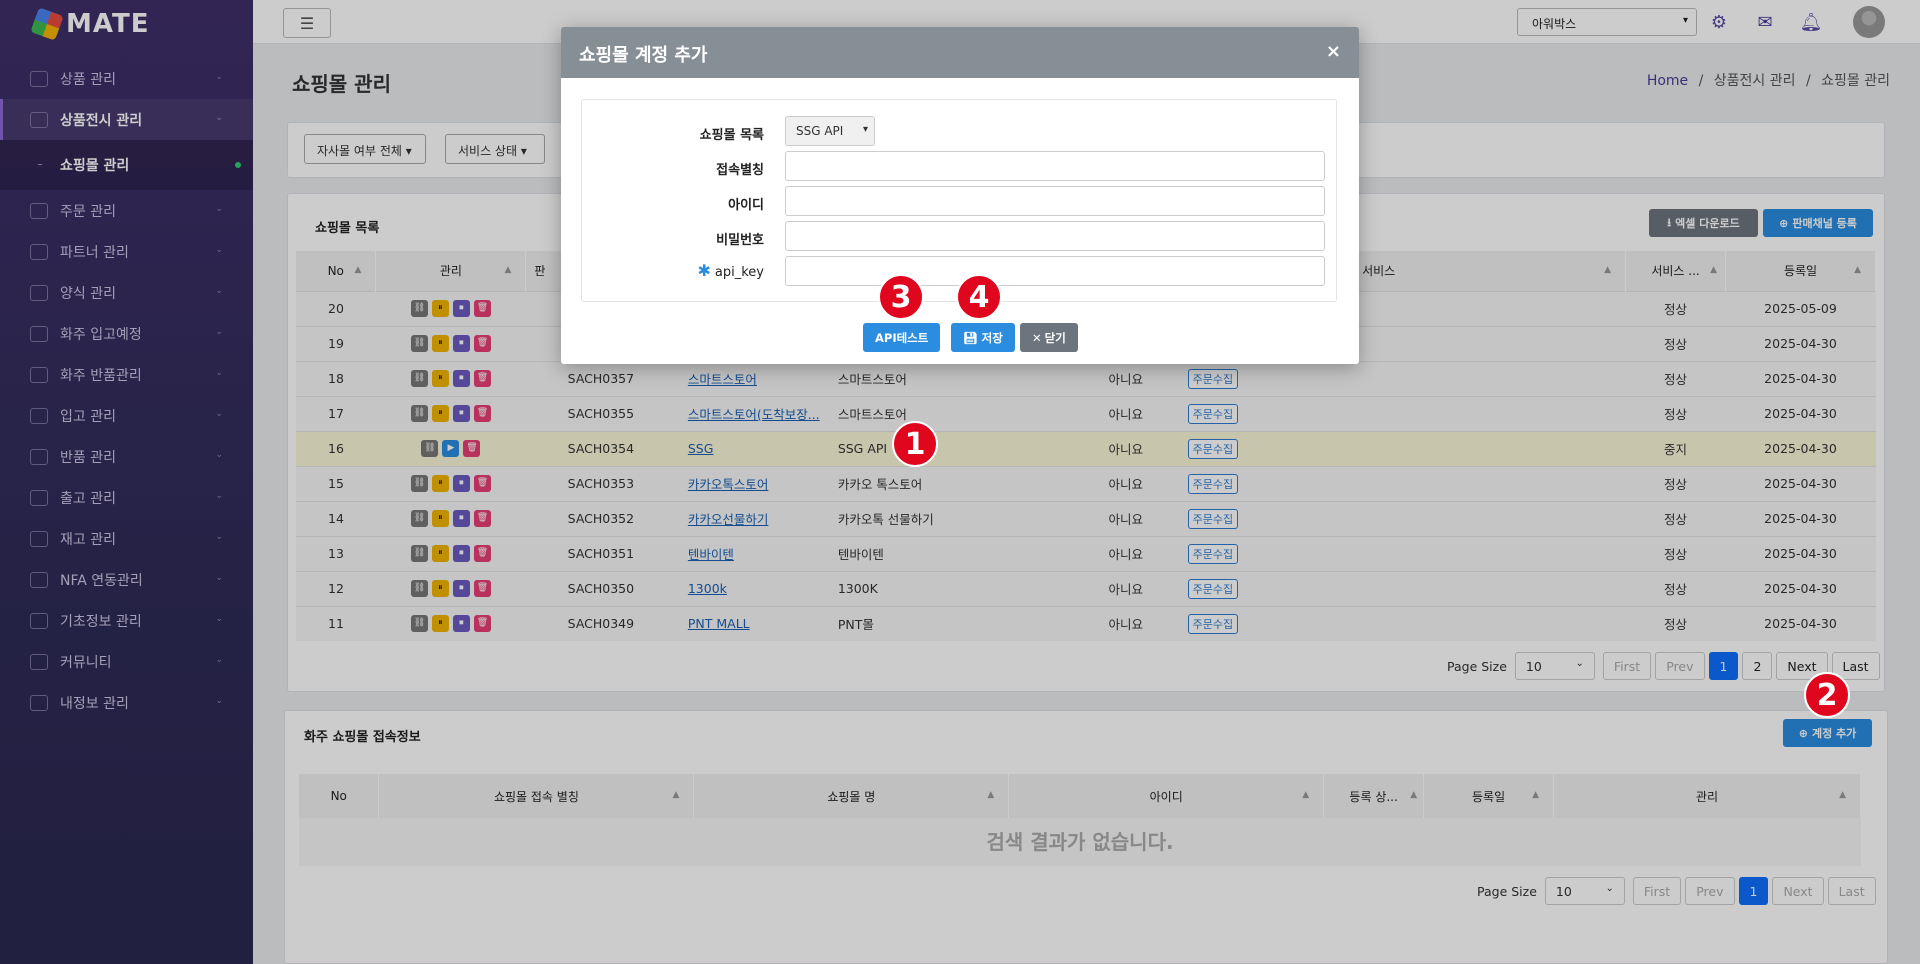 Image resolution: width=1920 pixels, height=964 pixels. What do you see at coordinates (865, 129) in the screenshot?
I see `chevron-down-icon: ▾` at bounding box center [865, 129].